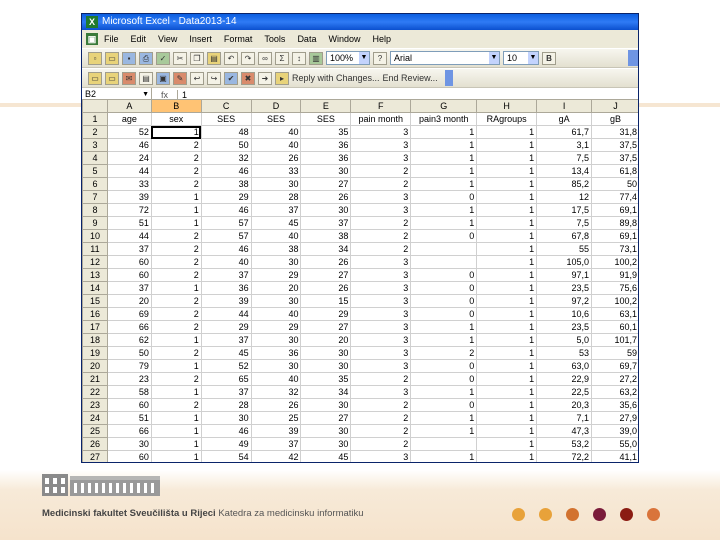  Describe the element at coordinates (95, 262) in the screenshot. I see `row-header: 12` at that location.